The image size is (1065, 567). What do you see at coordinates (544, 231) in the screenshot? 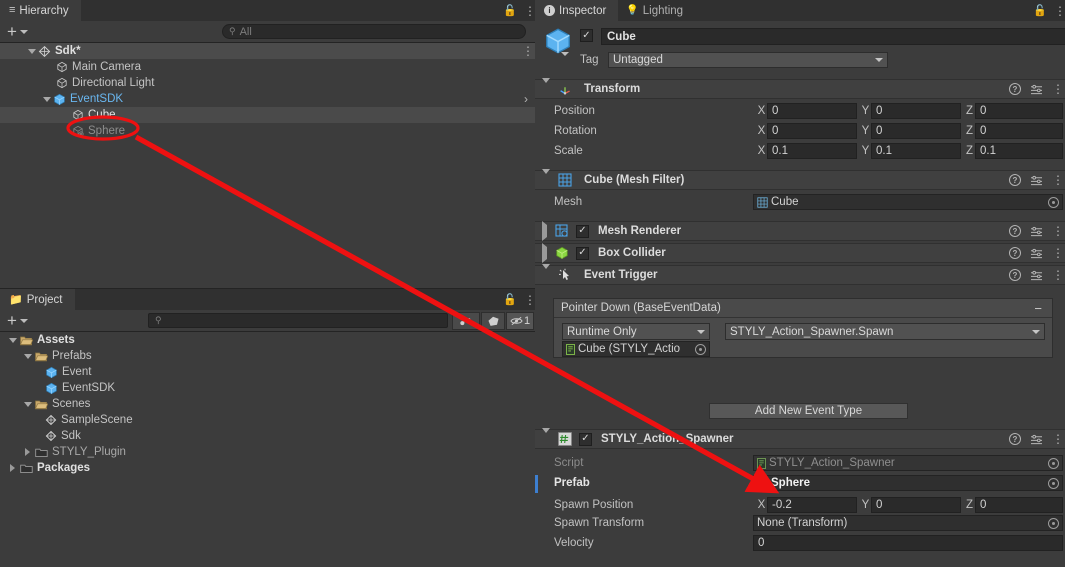
I see `mesh-renderer-expand-toggle` at bounding box center [544, 231].